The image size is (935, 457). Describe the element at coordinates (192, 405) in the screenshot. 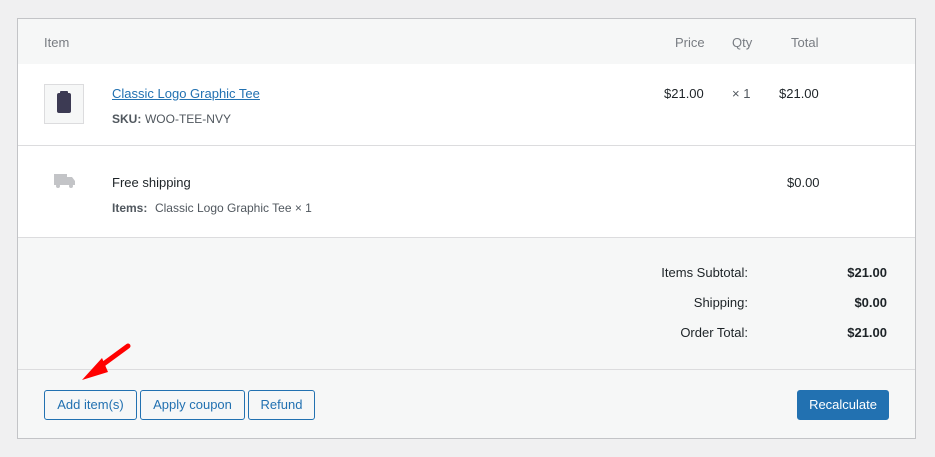

I see `apply-coupon-button: Apply coupon` at that location.